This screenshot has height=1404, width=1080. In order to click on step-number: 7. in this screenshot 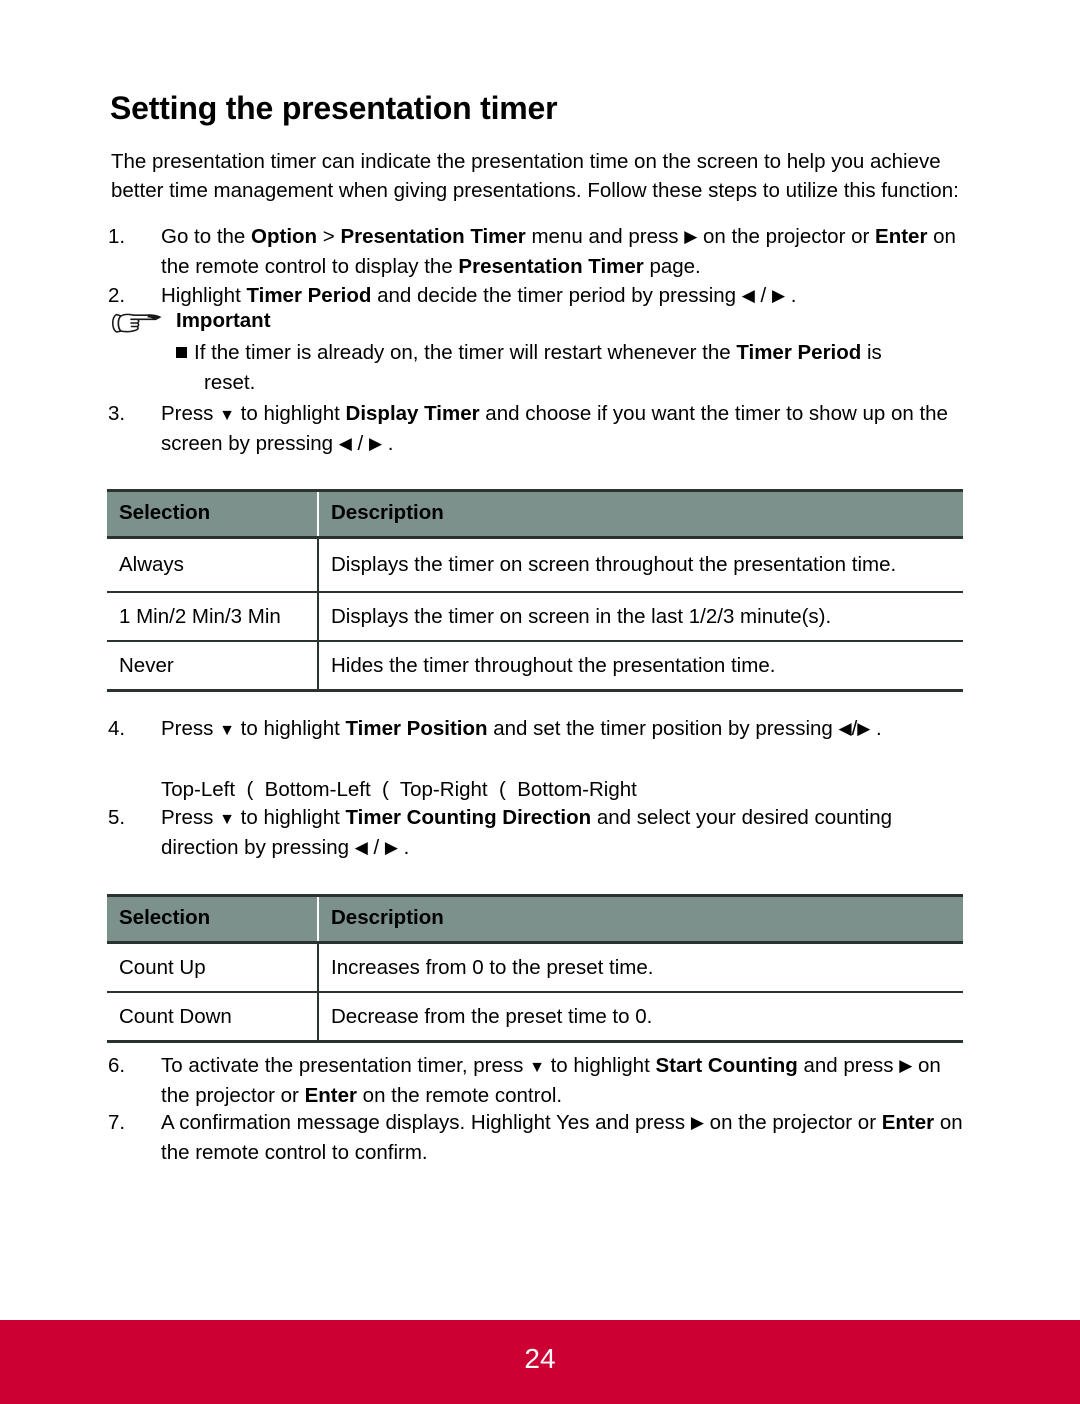, I will do `click(117, 1122)`.